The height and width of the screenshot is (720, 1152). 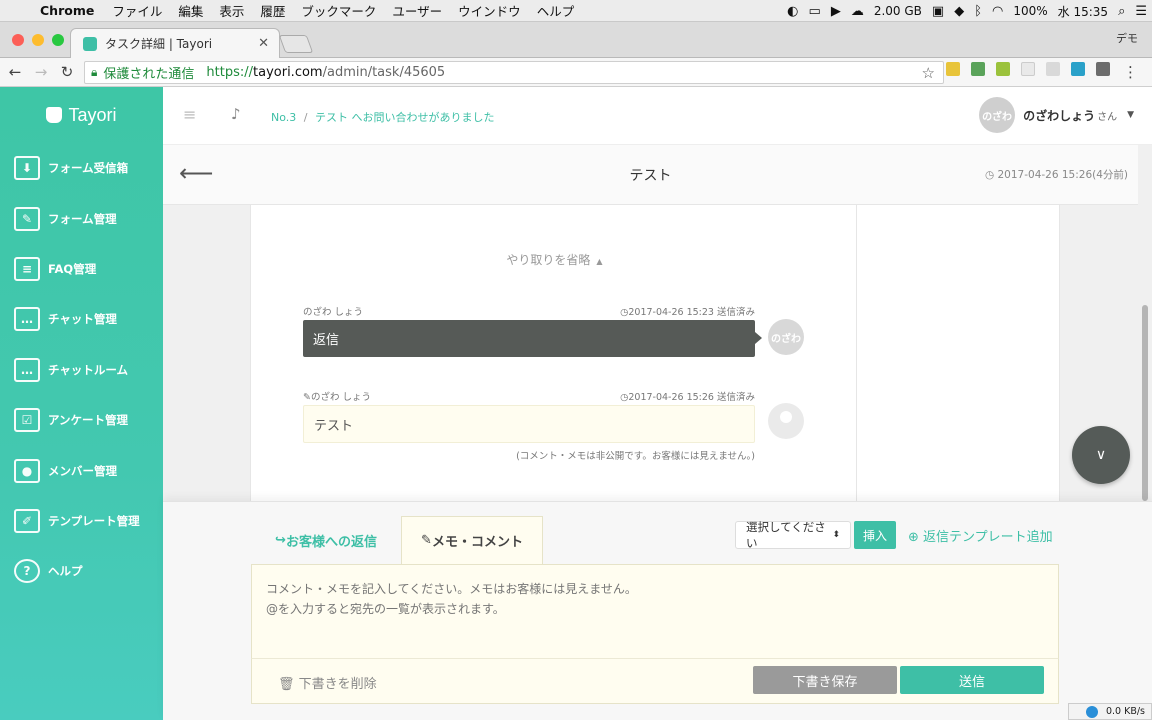 What do you see at coordinates (426, 540) in the screenshot?
I see `pencil-icon: ✎` at bounding box center [426, 540].